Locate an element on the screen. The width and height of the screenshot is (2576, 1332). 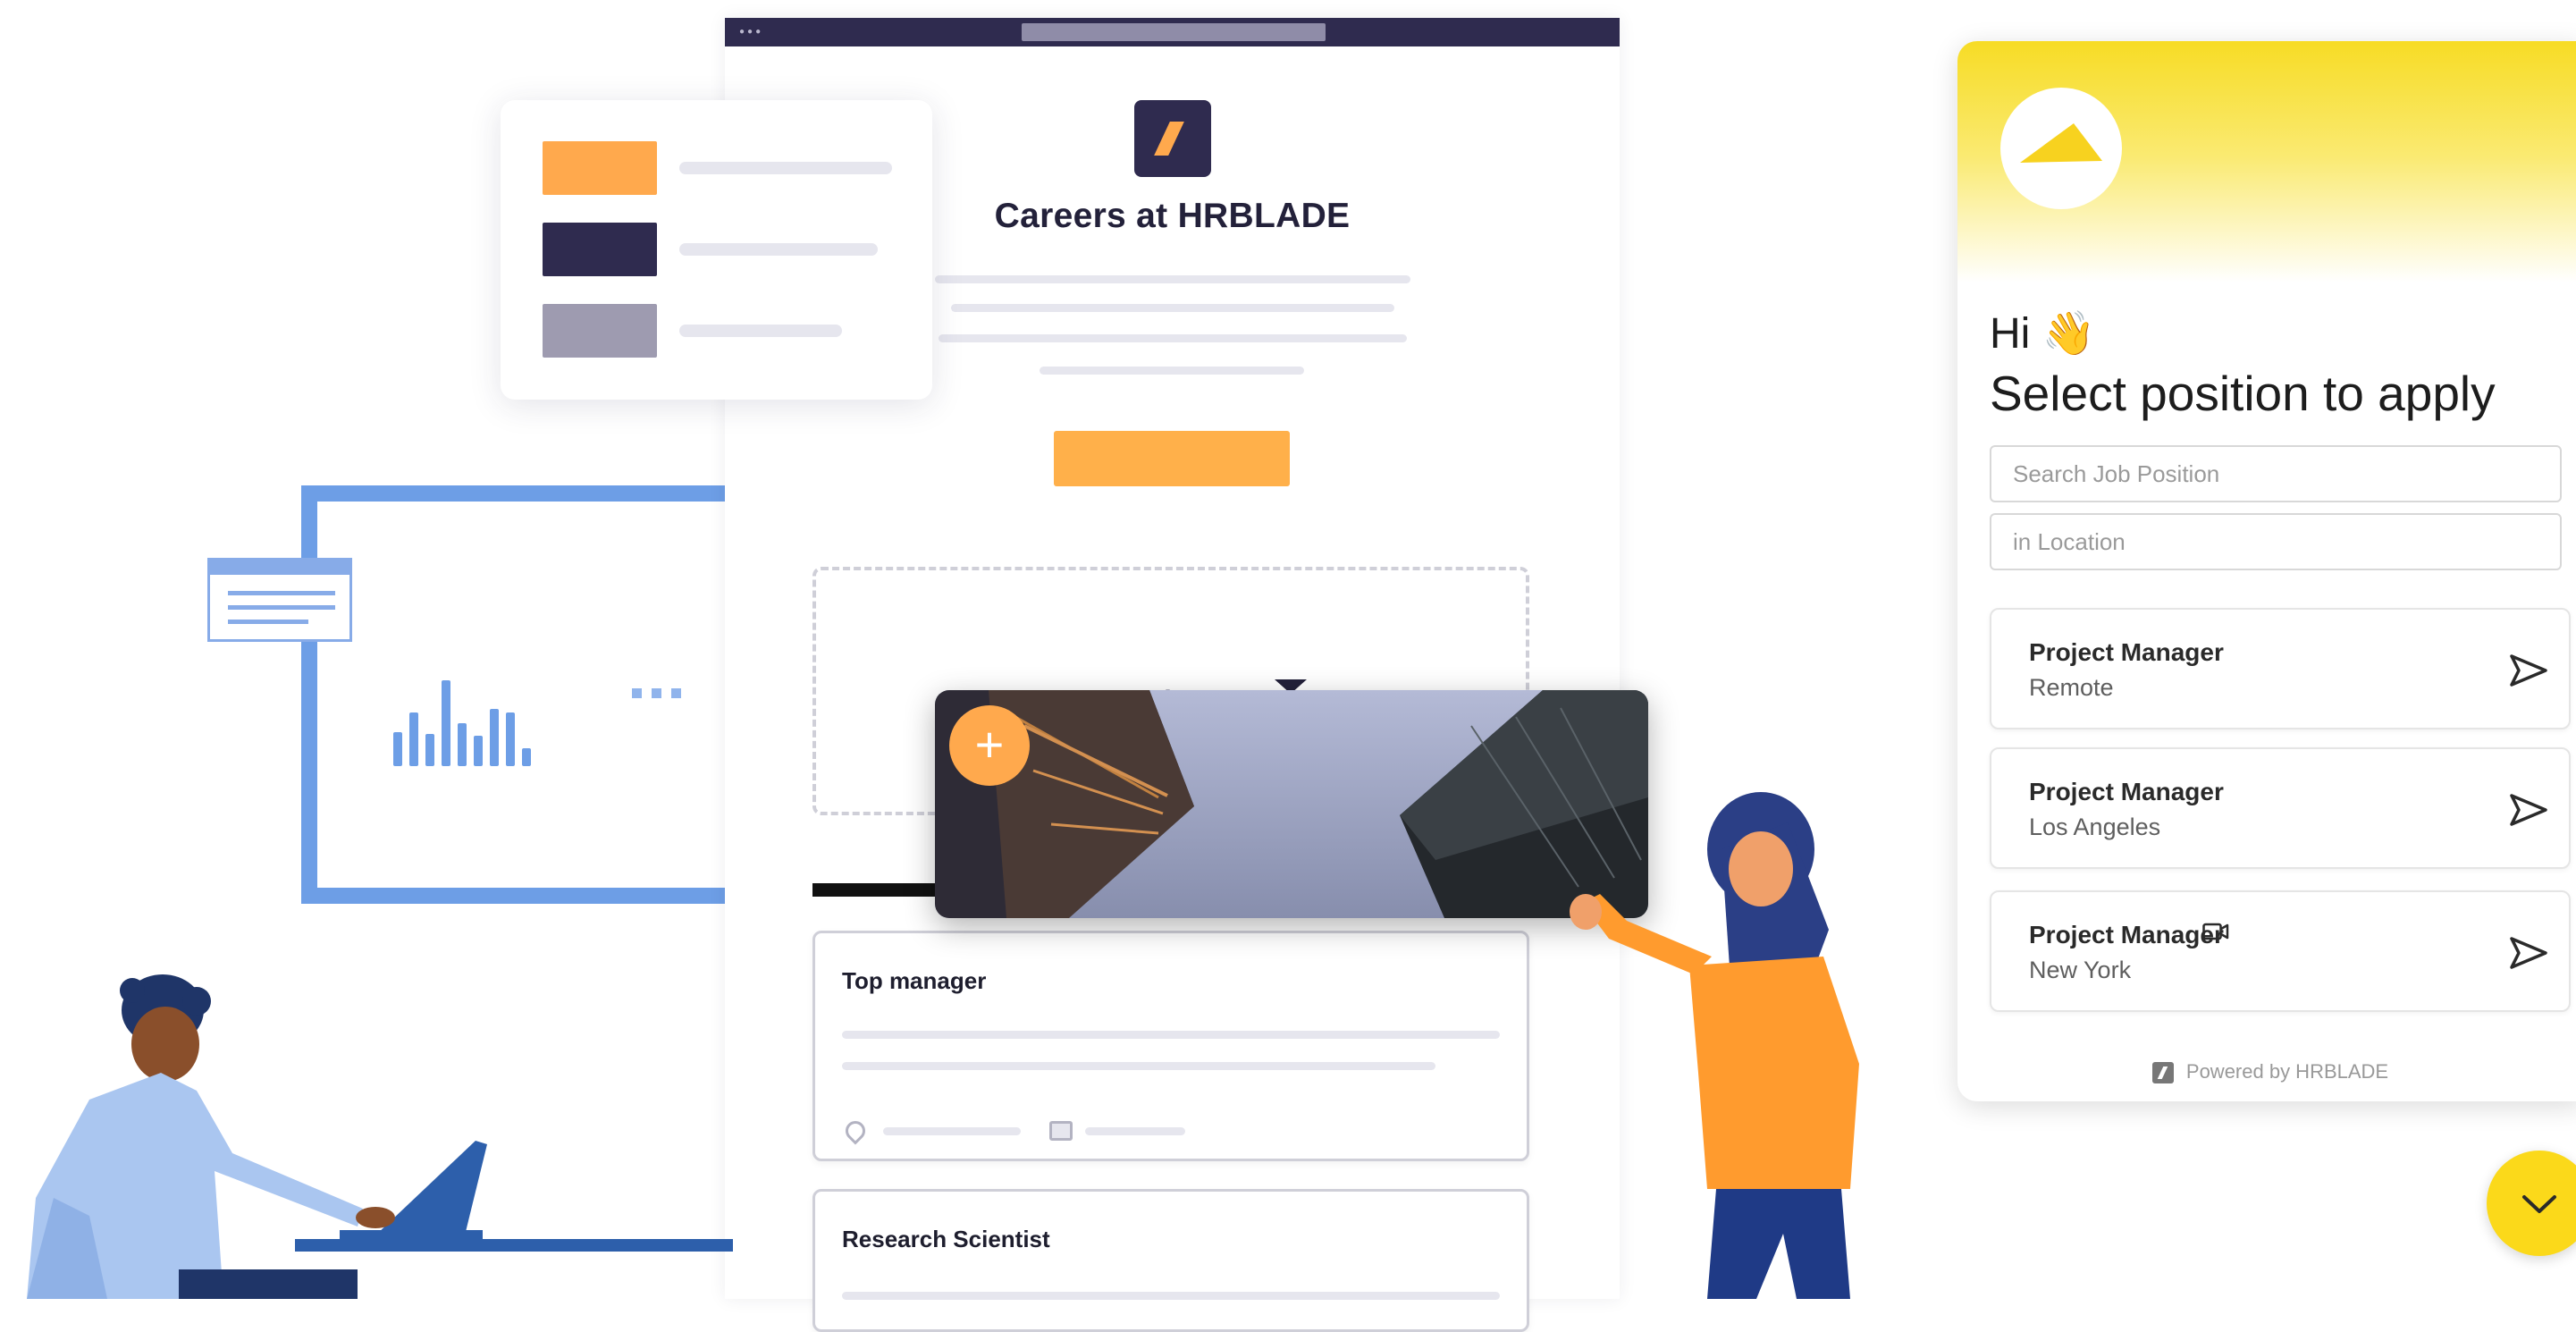
address-bar is located at coordinates (1174, 32).